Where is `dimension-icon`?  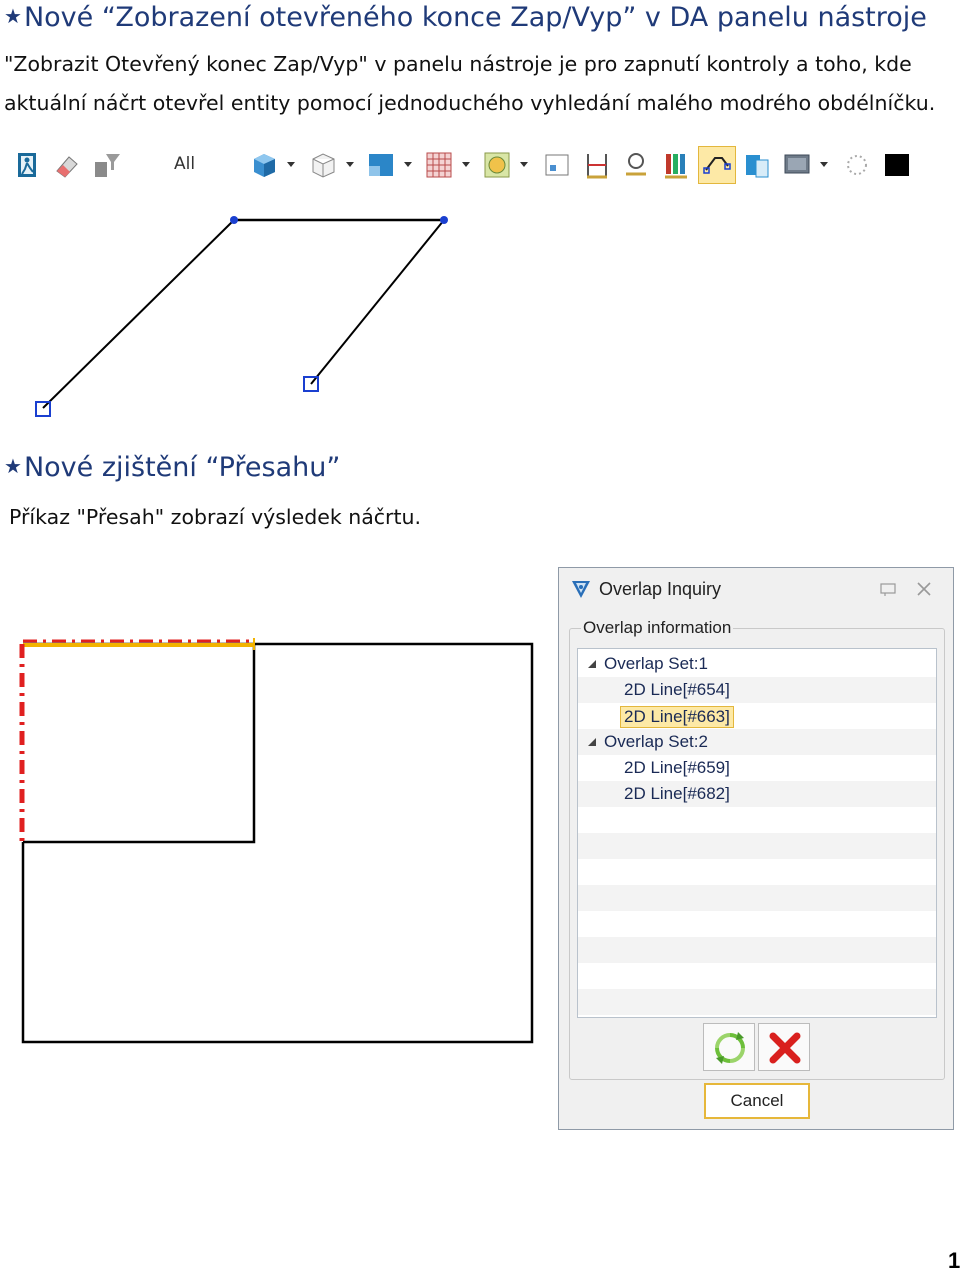
dimension-icon is located at coordinates (597, 165).